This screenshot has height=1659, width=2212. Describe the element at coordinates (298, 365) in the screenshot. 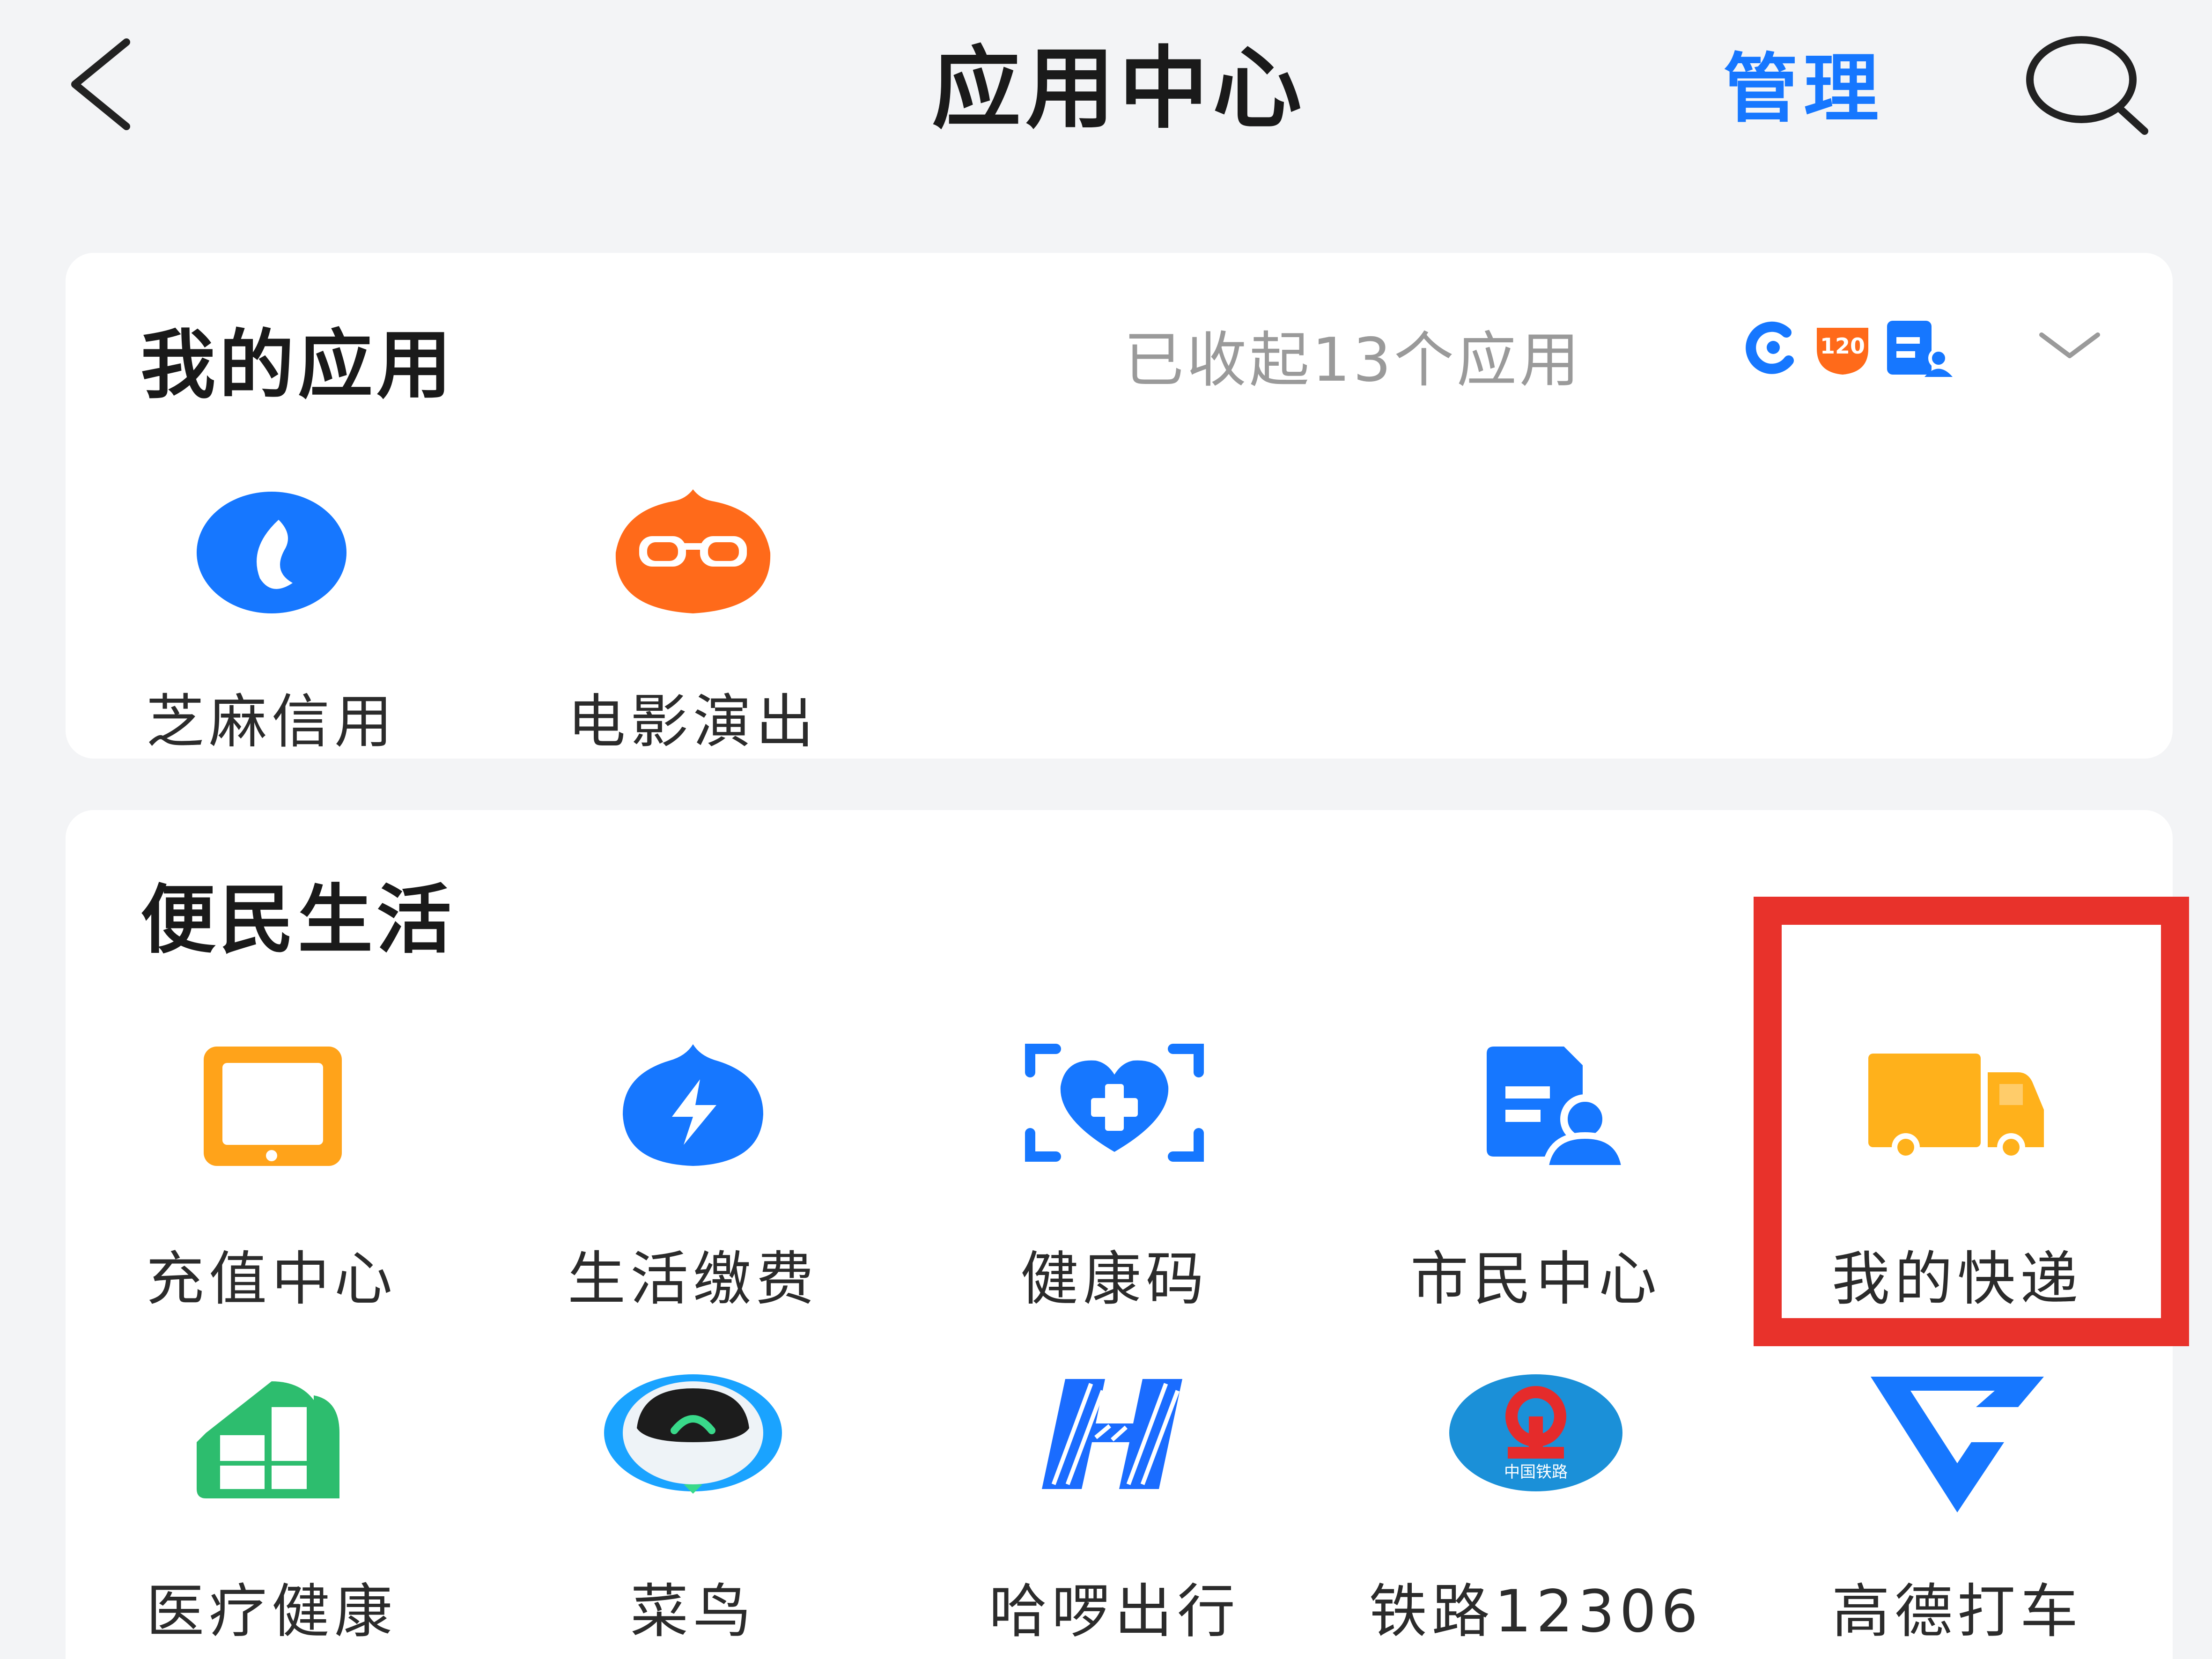

I see `my-apps-title: 我的应用` at that location.